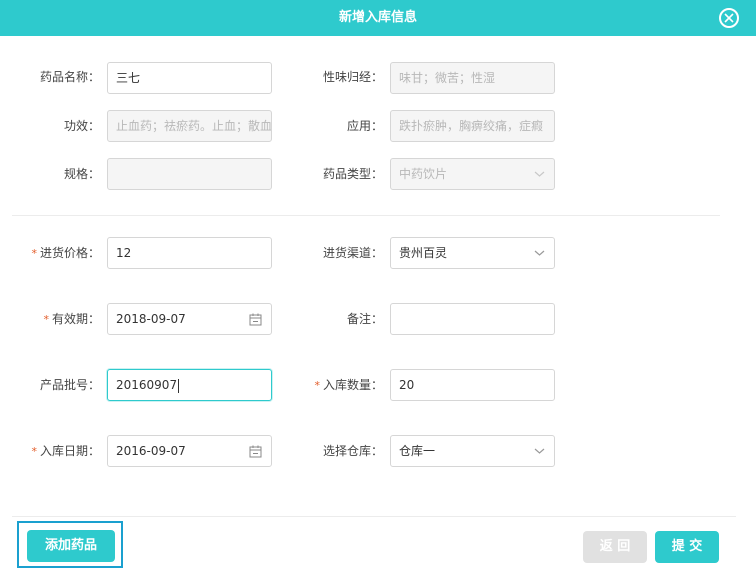  Describe the element at coordinates (472, 253) in the screenshot. I see `purchase-channel-select: 贵州百灵` at that location.